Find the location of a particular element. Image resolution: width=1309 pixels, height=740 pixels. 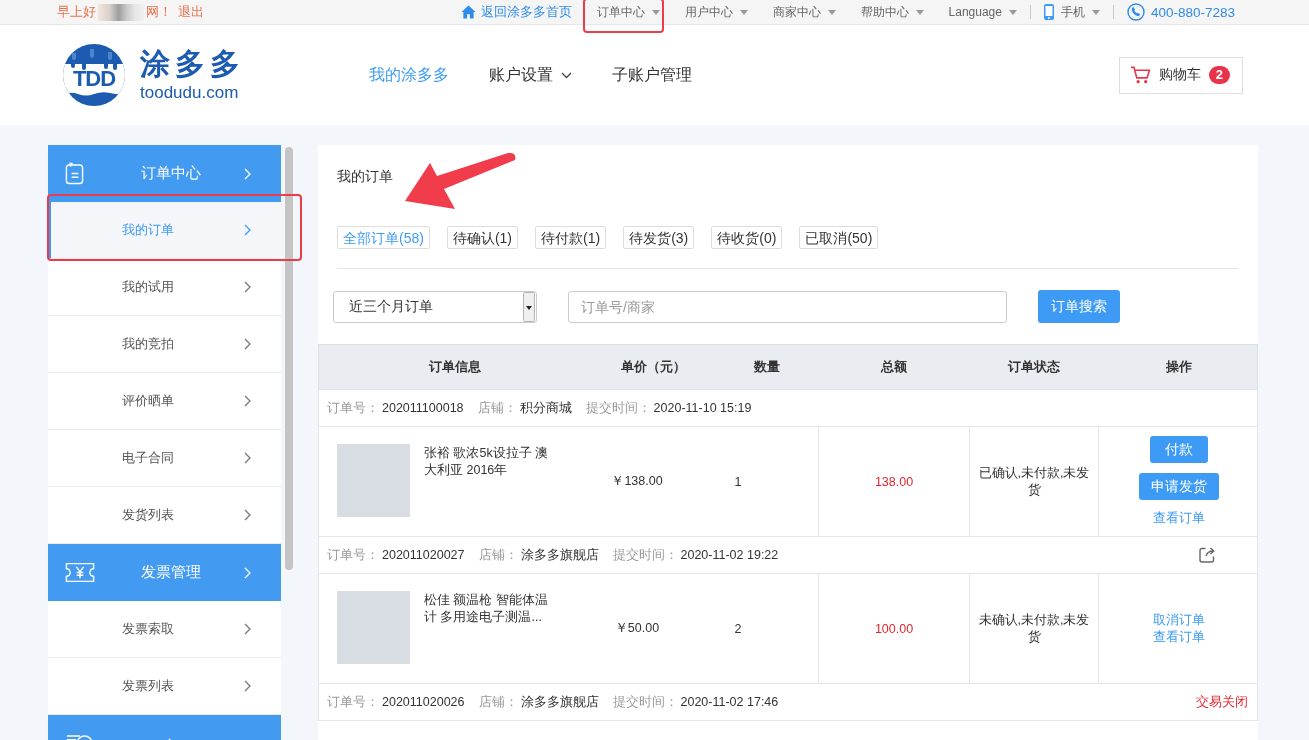

filter-tab: 已取消(50) is located at coordinates (839, 237).